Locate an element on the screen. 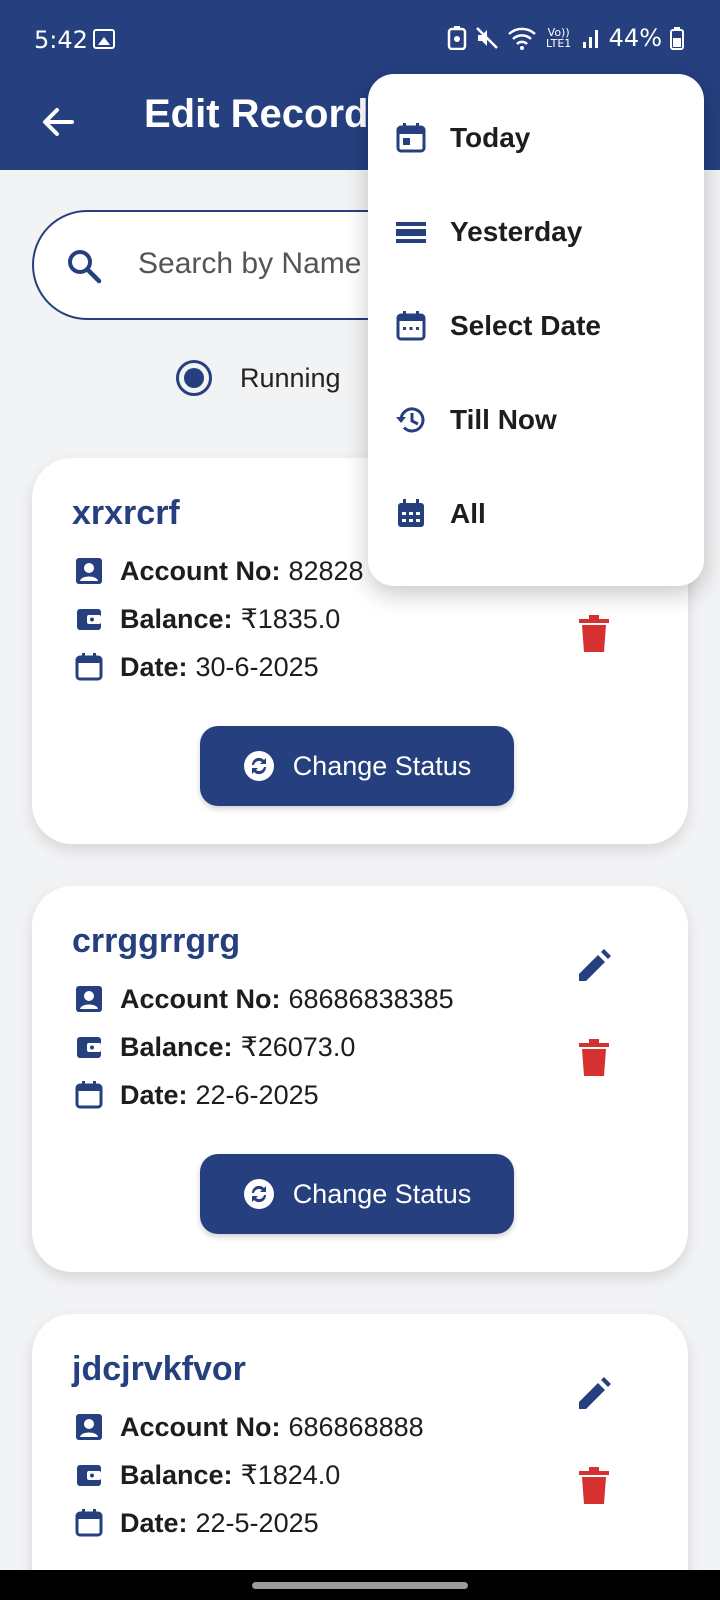  date-row: Date: 22-6-2025 is located at coordinates (195, 1095).